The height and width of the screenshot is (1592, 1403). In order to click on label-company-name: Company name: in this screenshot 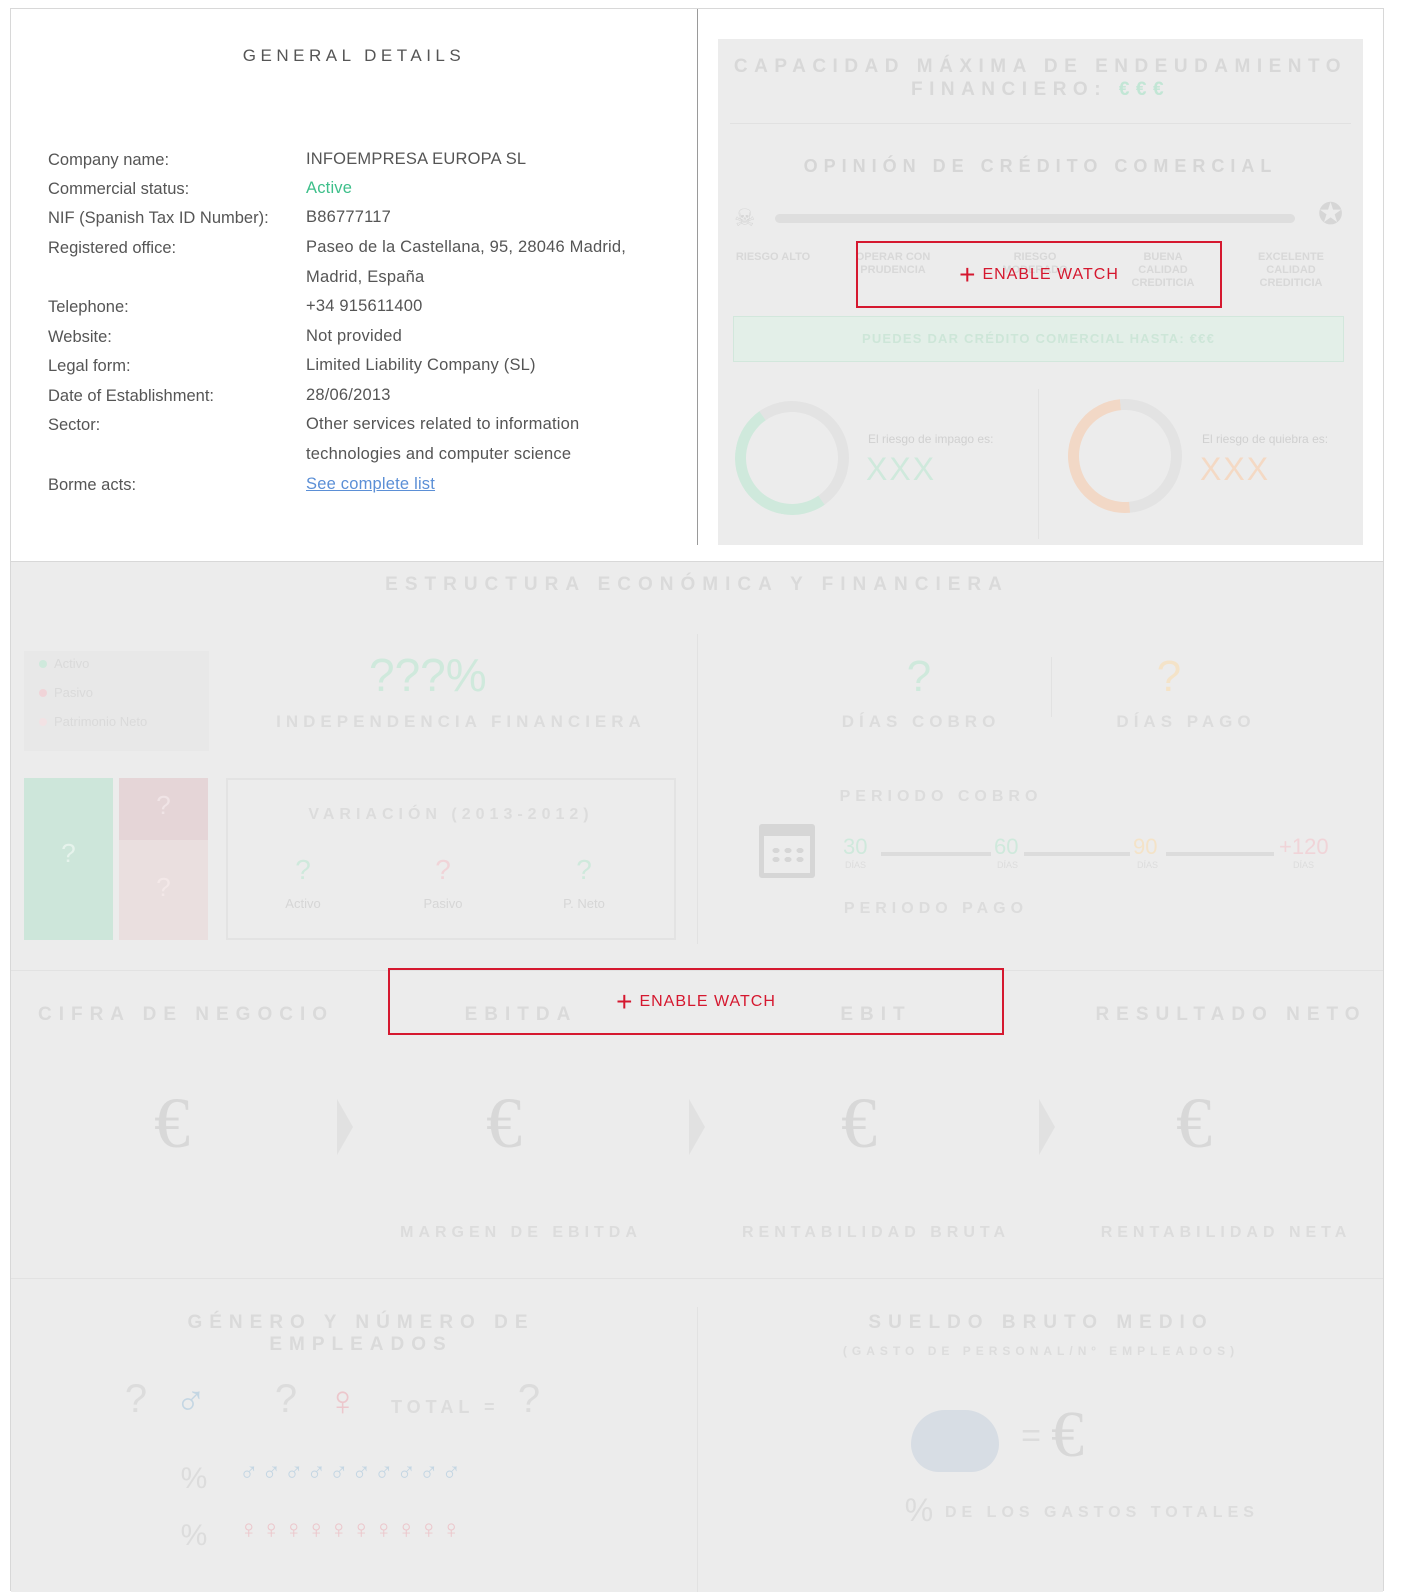, I will do `click(109, 160)`.